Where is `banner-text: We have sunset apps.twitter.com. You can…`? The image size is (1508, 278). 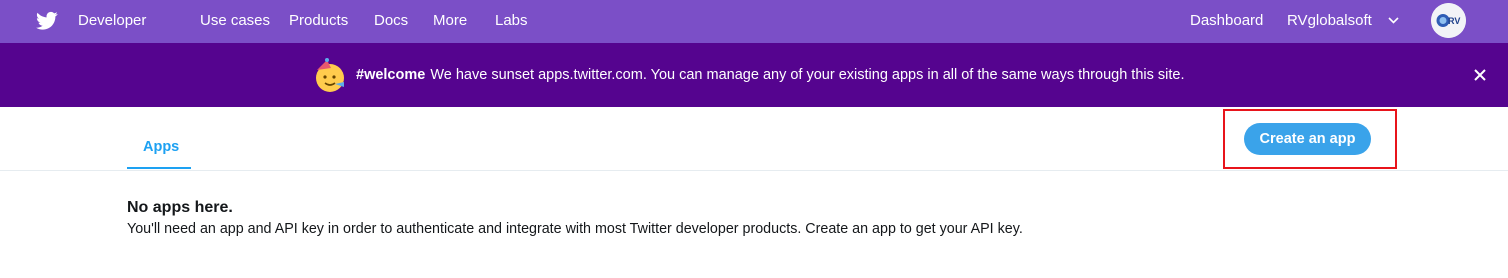 banner-text: We have sunset apps.twitter.com. You can… is located at coordinates (807, 75).